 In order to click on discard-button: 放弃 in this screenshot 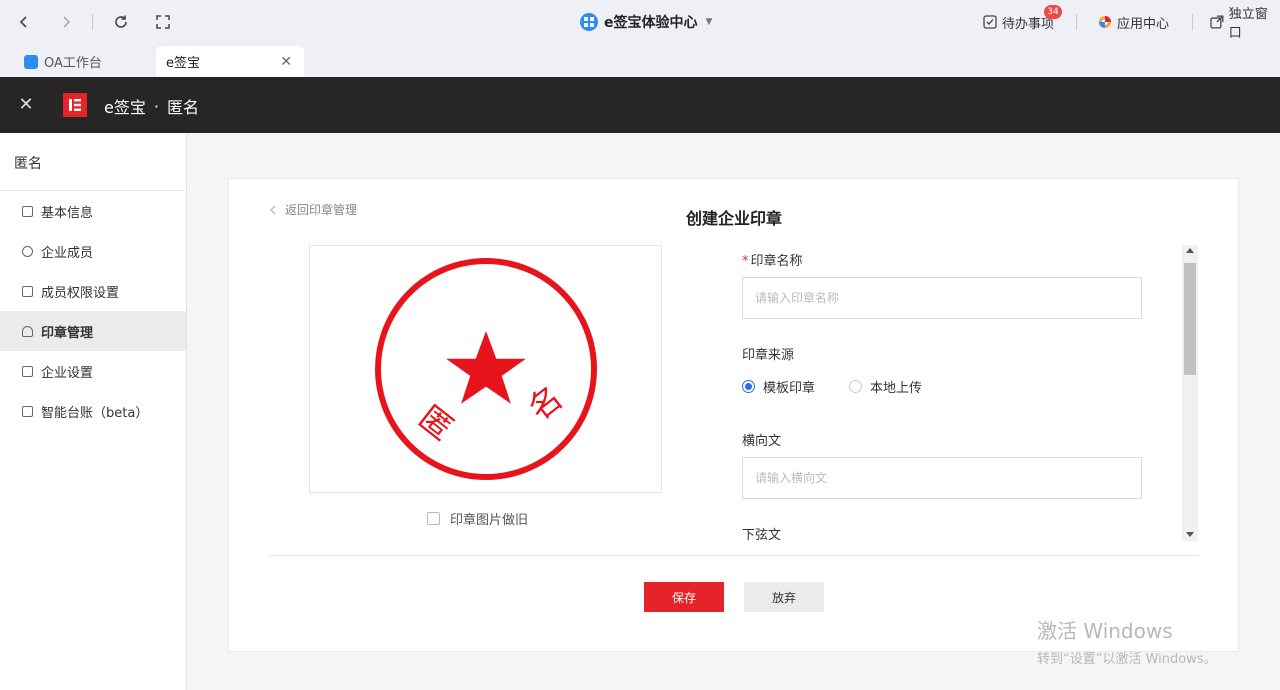, I will do `click(784, 597)`.